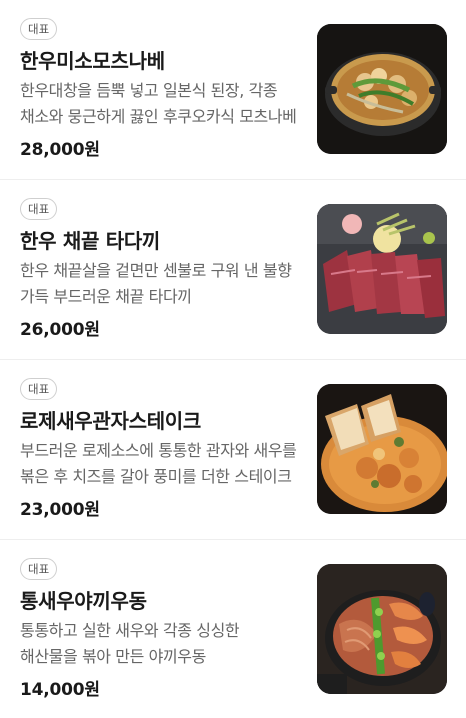  Describe the element at coordinates (83, 601) in the screenshot. I see `menu-item-title: 통새우야끼우동` at that location.